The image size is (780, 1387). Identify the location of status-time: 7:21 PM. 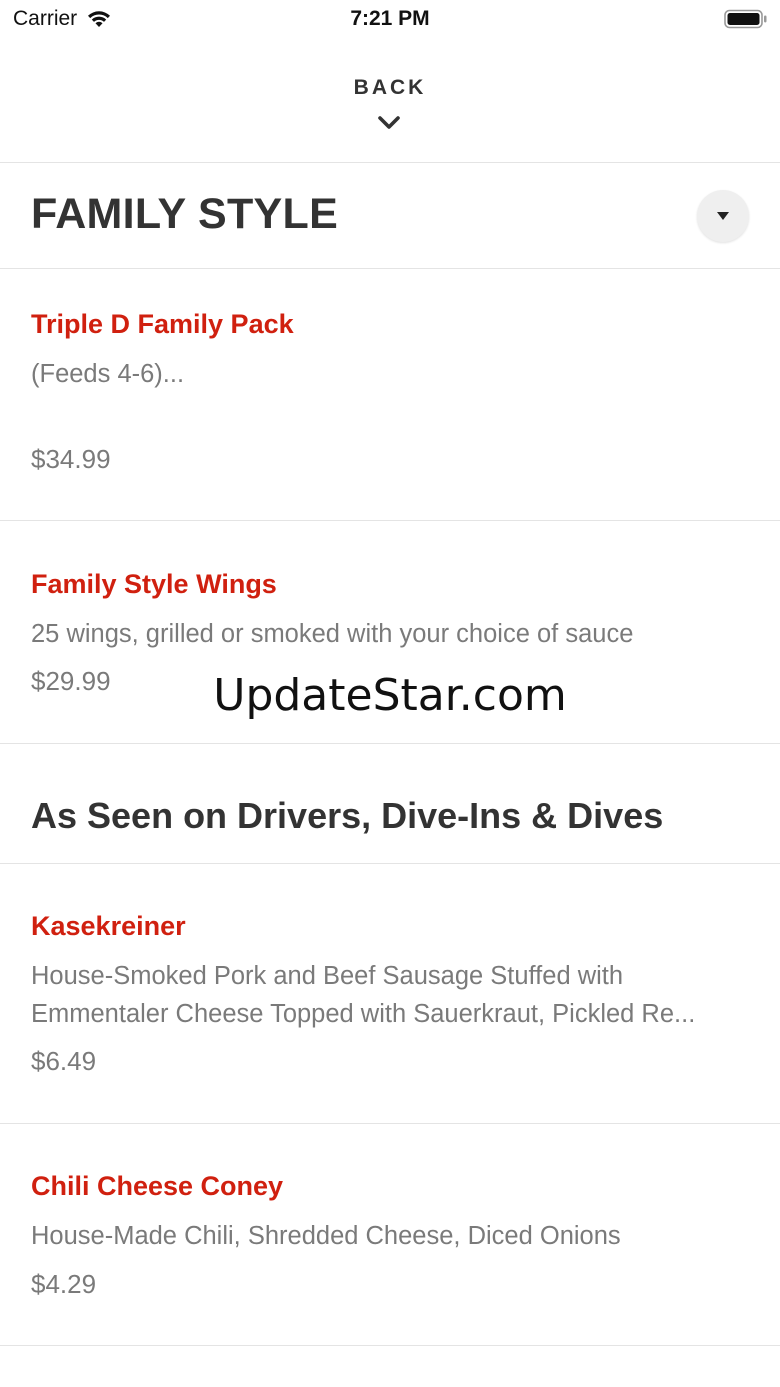
(390, 18).